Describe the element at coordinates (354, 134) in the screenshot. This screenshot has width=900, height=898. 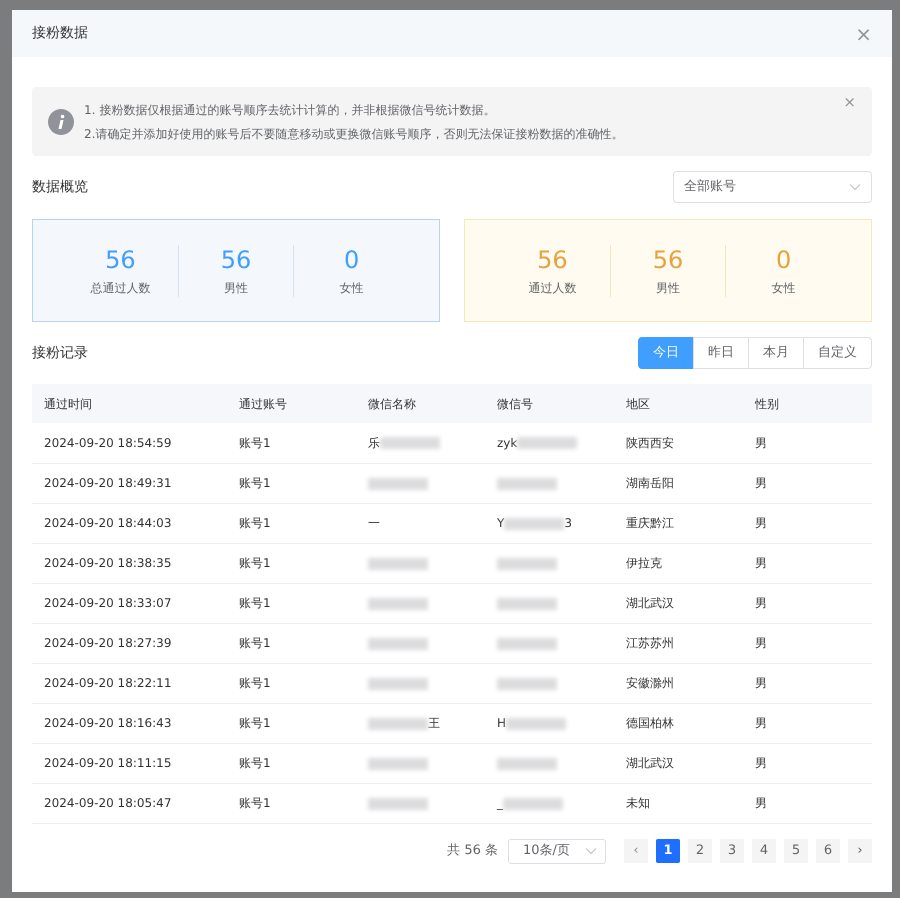
I see `notice-text: 2.请确定并添加好使用的账号后不要随意移动或更换微信账号顺序，否则无法保证接粉数据的准确性。` at that location.